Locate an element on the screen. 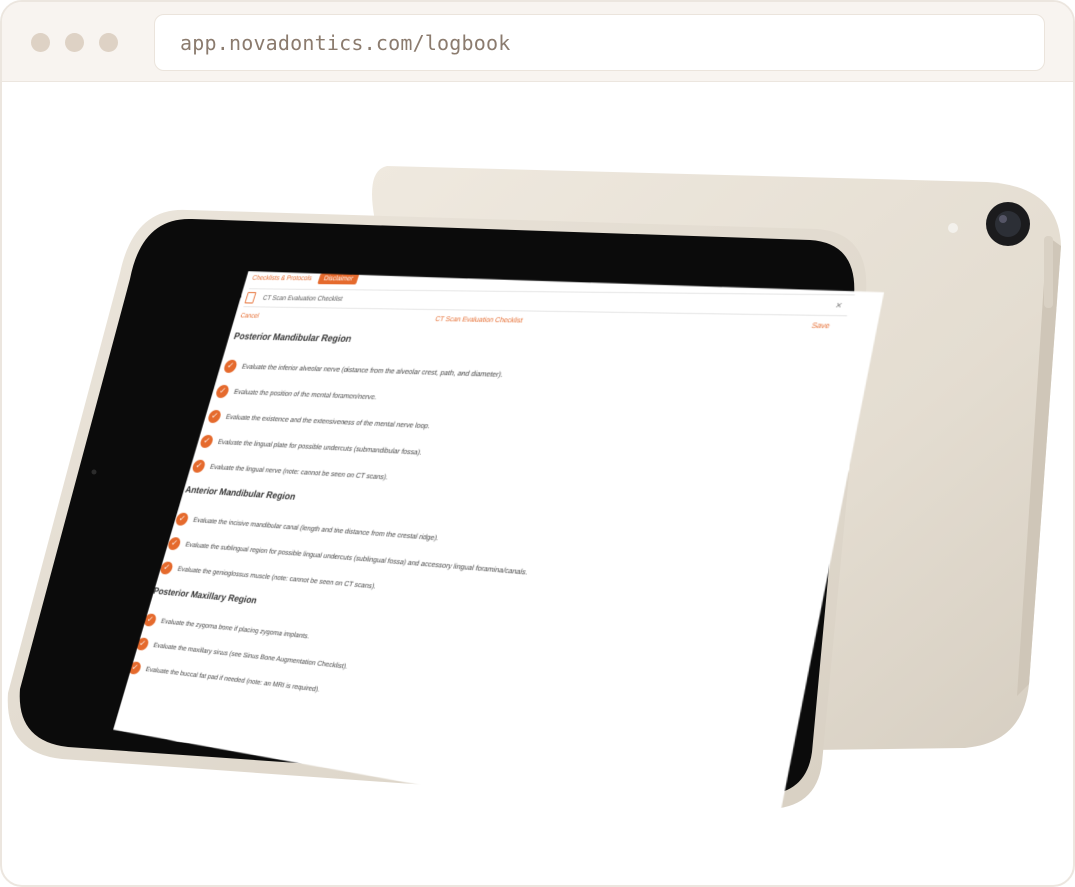 This screenshot has width=1075, height=887. close-icon: × is located at coordinates (839, 305).